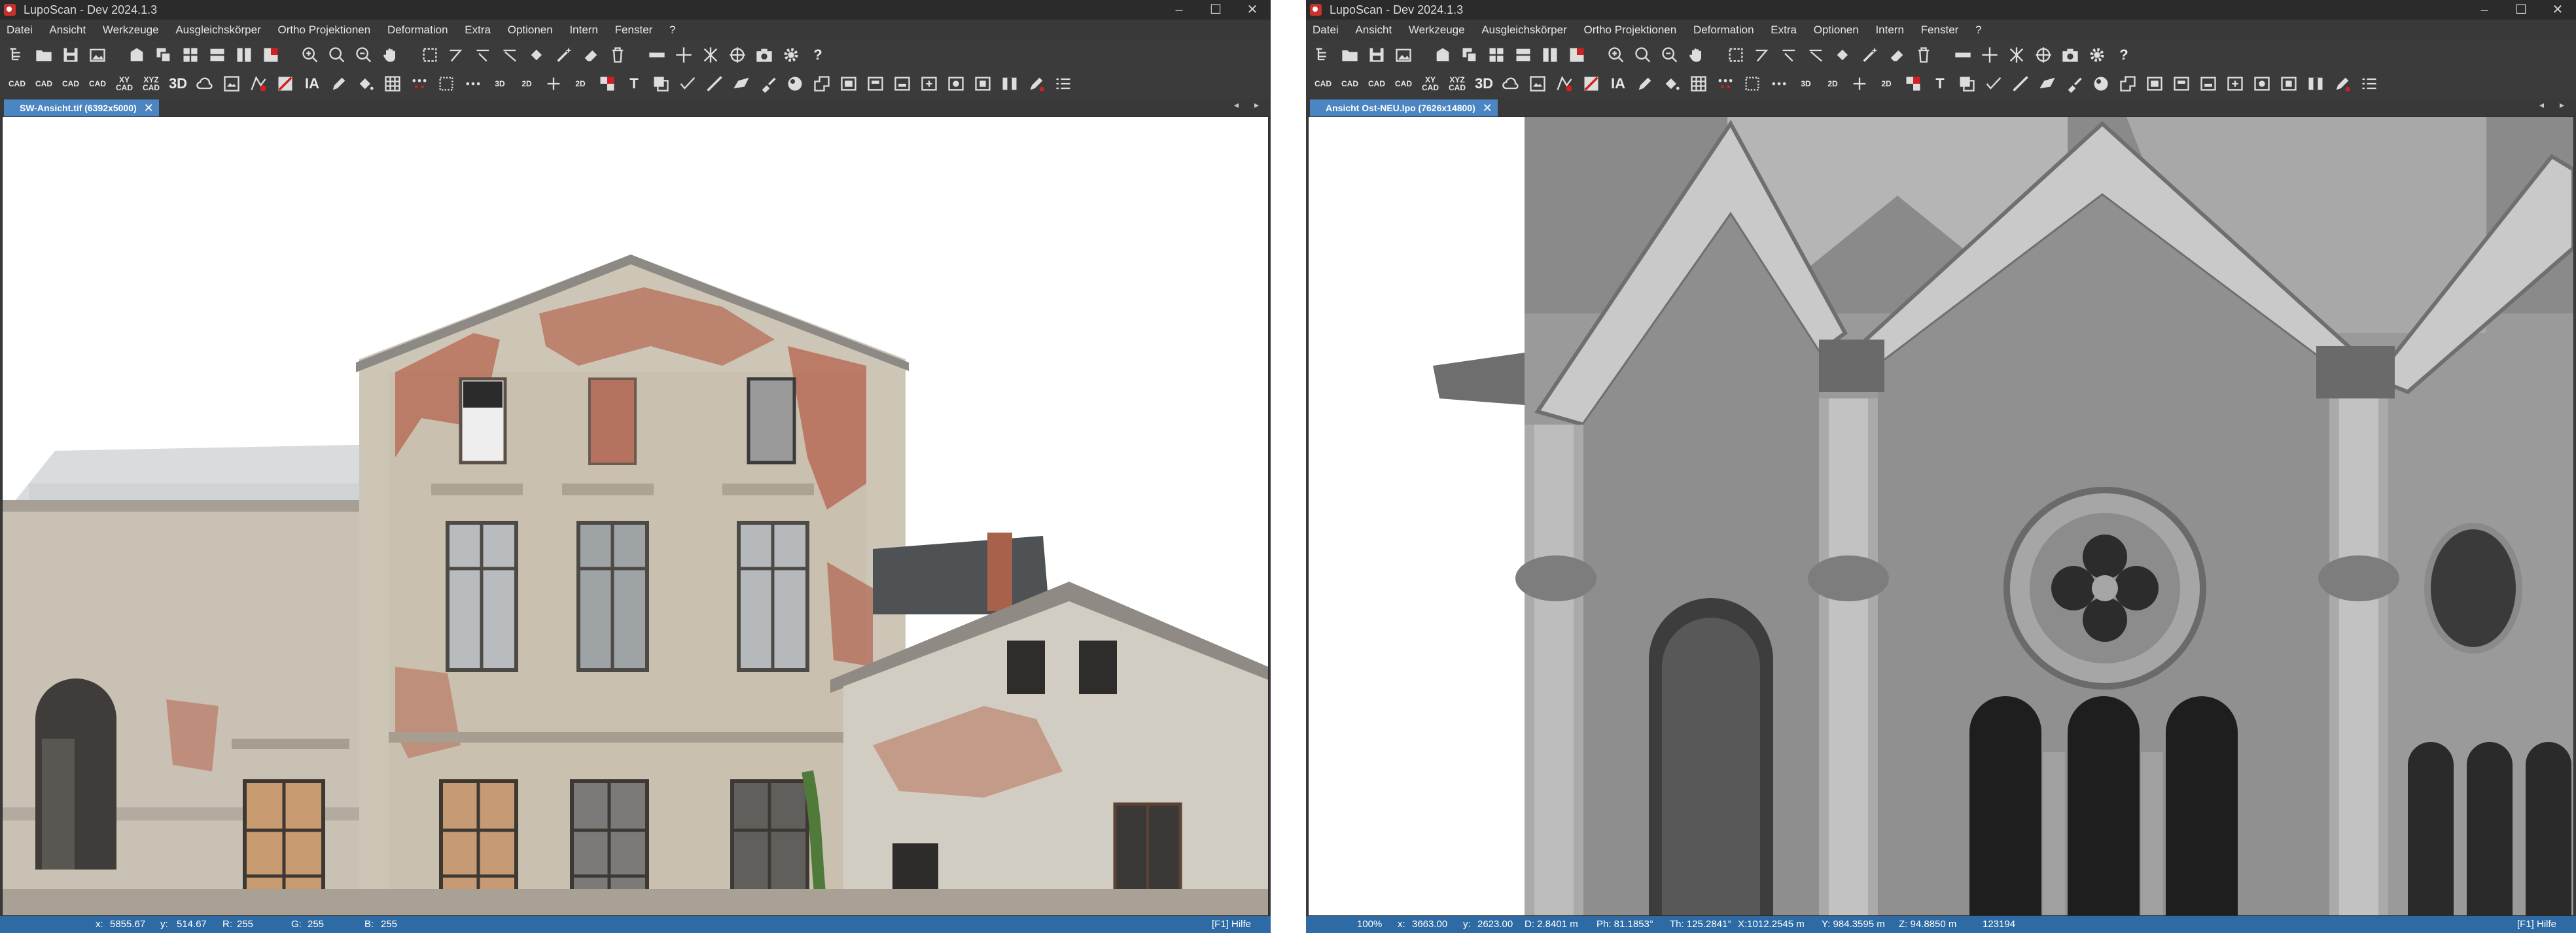 This screenshot has height=933, width=2576. I want to click on save-icon, so click(70, 55).